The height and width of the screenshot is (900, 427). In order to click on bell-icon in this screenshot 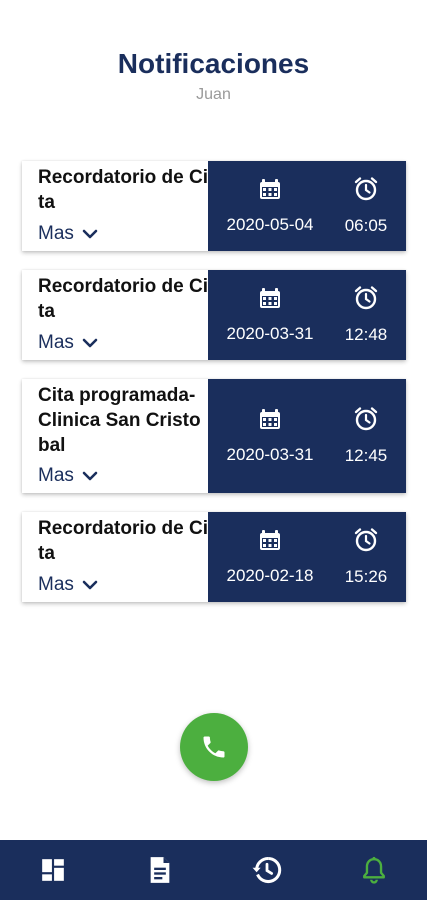, I will do `click(373, 870)`.